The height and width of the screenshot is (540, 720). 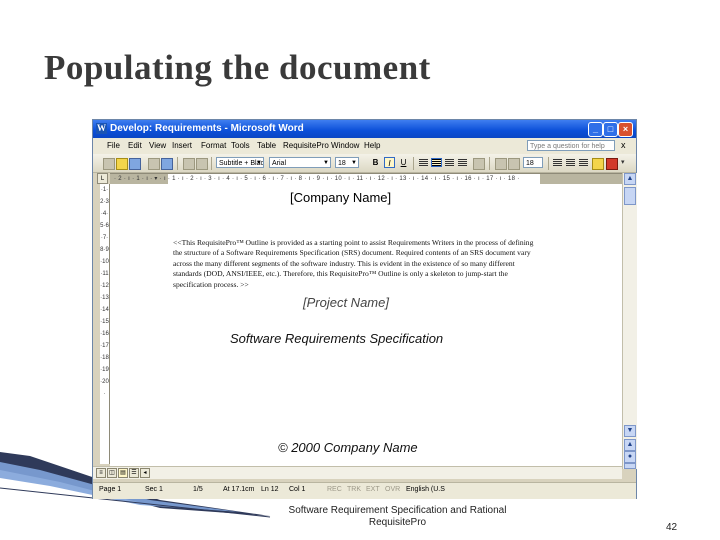 I want to click on menu-edit: Edit, so click(x=135, y=145).